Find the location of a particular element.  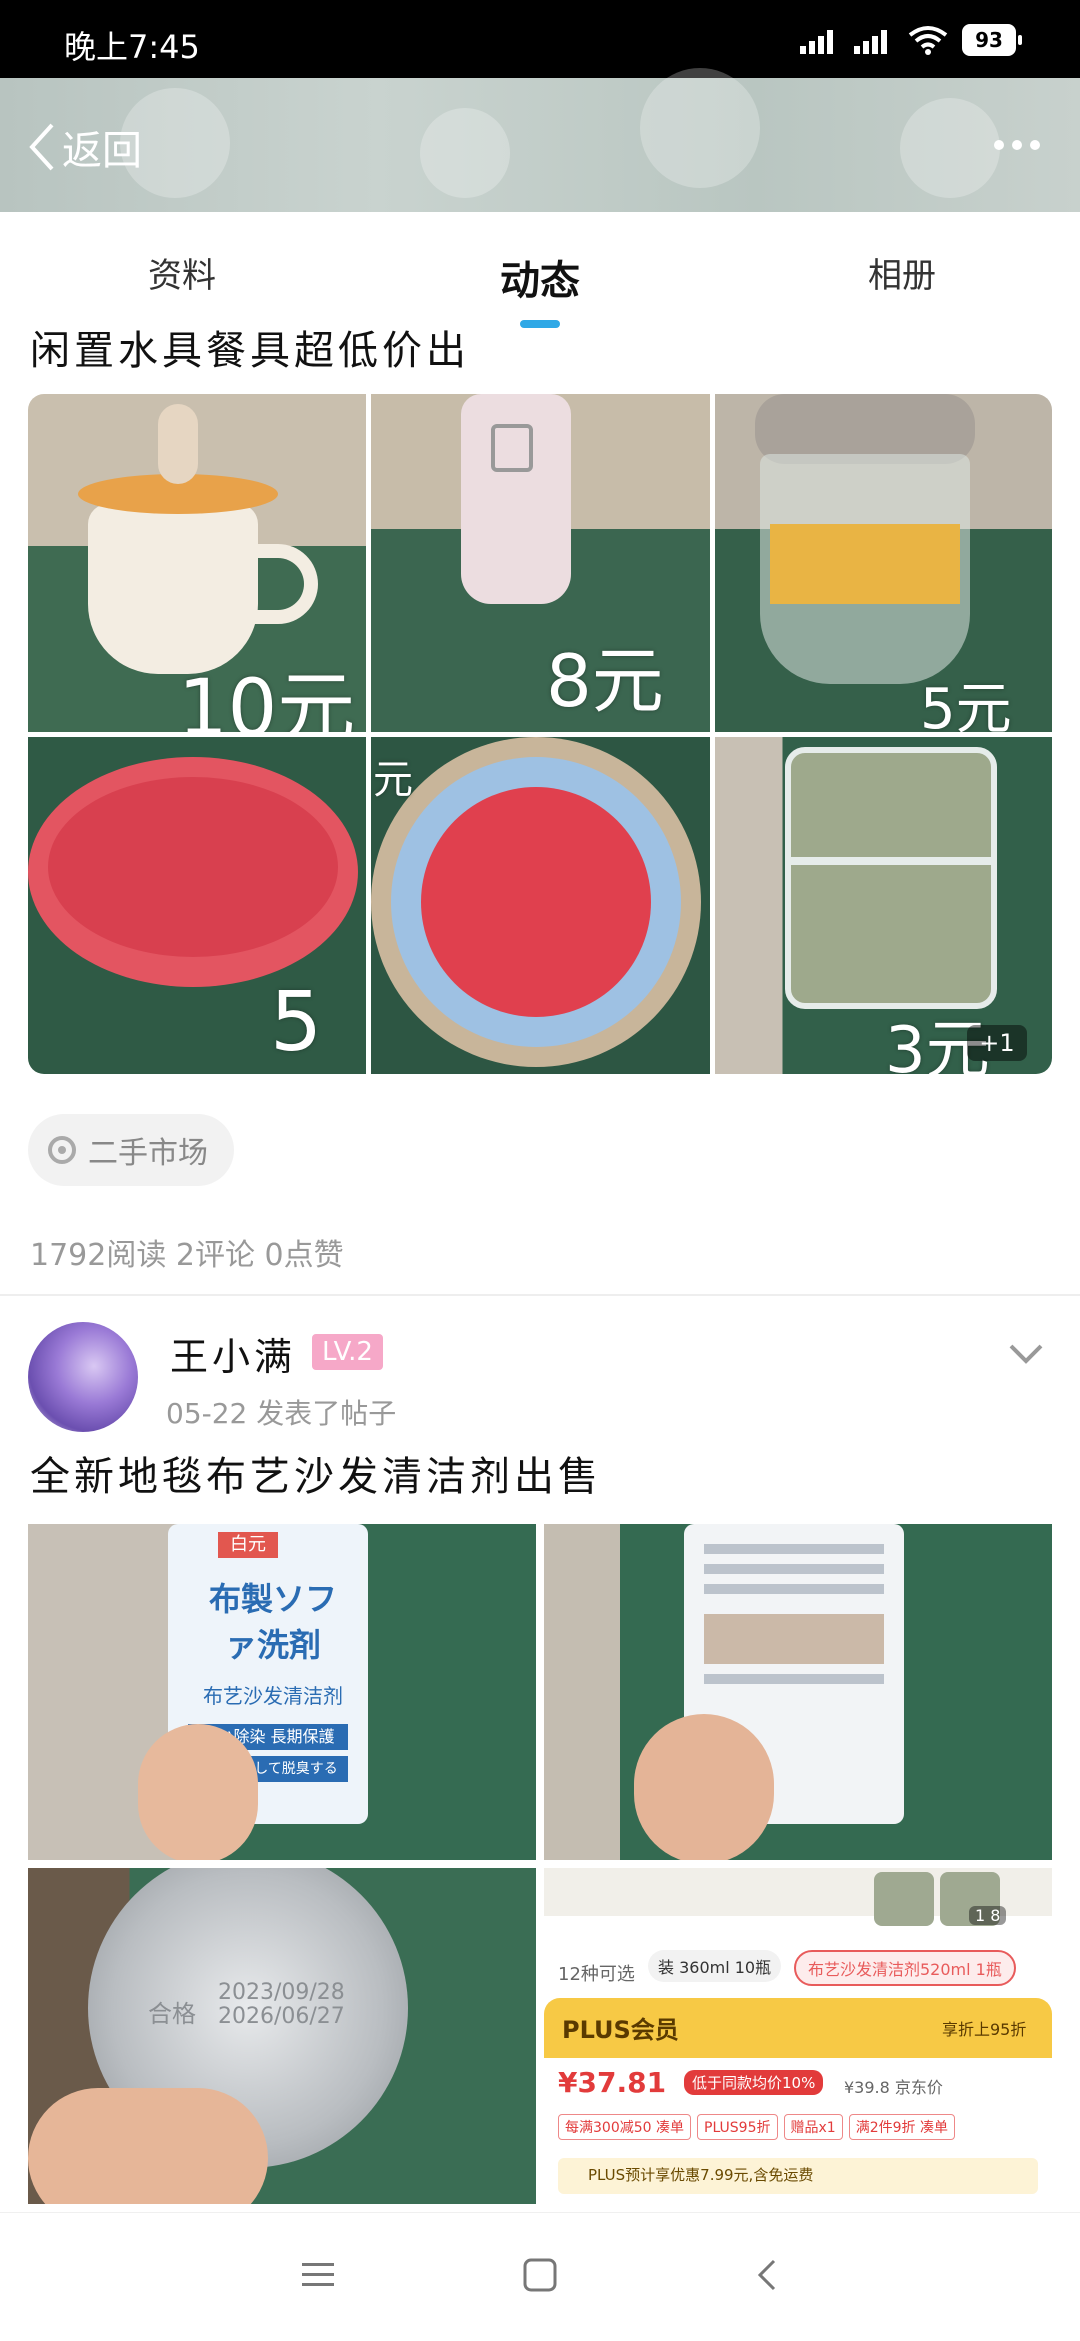

thumb-count: 1 8 is located at coordinates (988, 1915).